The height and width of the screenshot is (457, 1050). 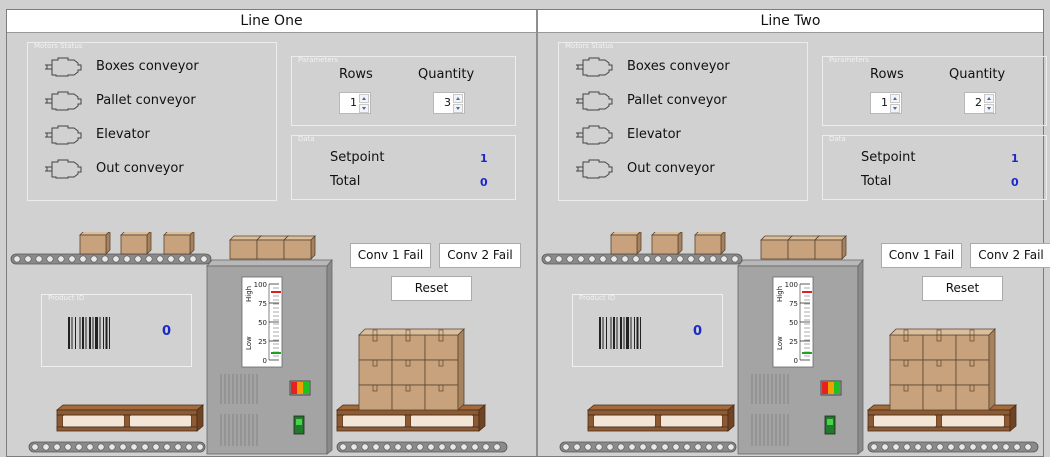 What do you see at coordinates (790, 21) in the screenshot?
I see `line-title: Line Two` at bounding box center [790, 21].